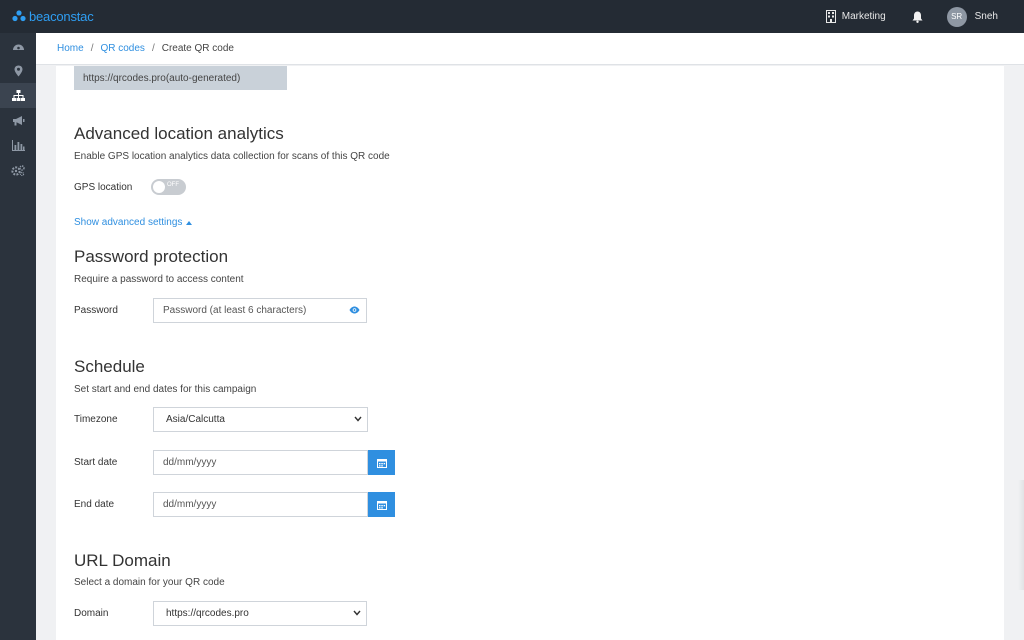 This screenshot has width=1024, height=640. Describe the element at coordinates (19, 15) in the screenshot. I see `beaconstac-logo-icon` at that location.